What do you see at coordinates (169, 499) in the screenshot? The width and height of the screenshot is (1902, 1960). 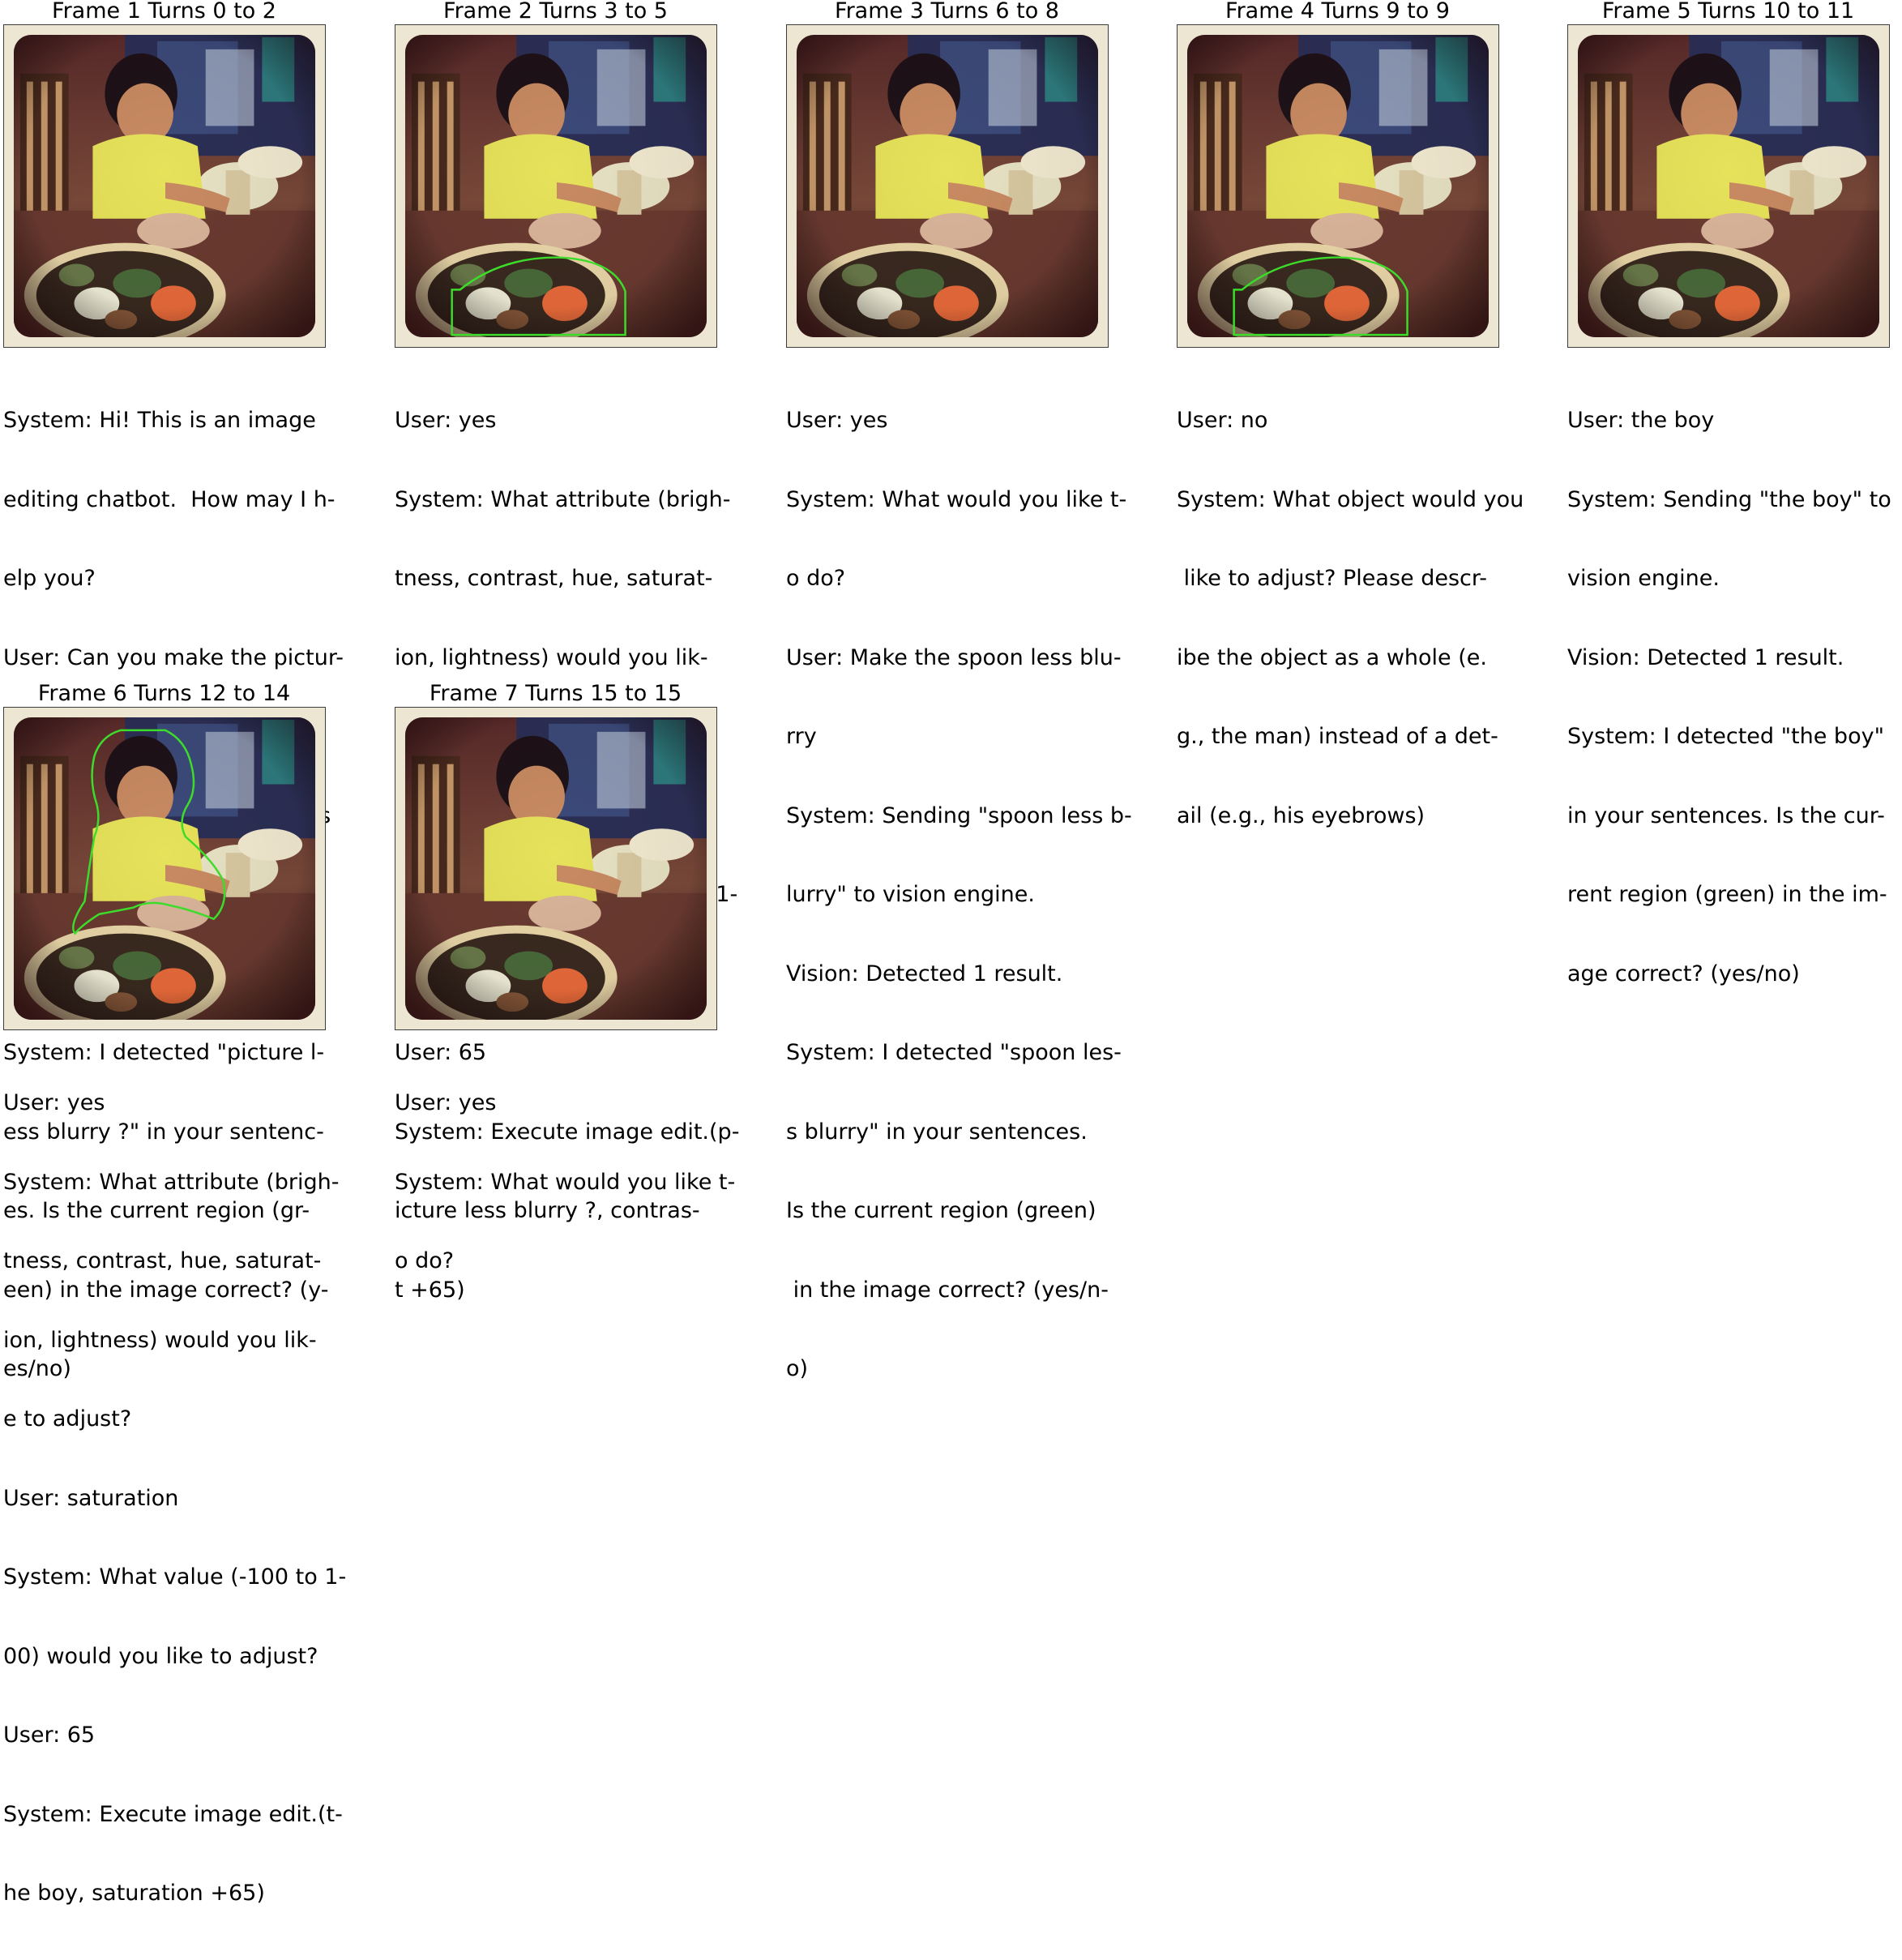 I see `dialogue-line: editing chatbot. How may I h-` at bounding box center [169, 499].